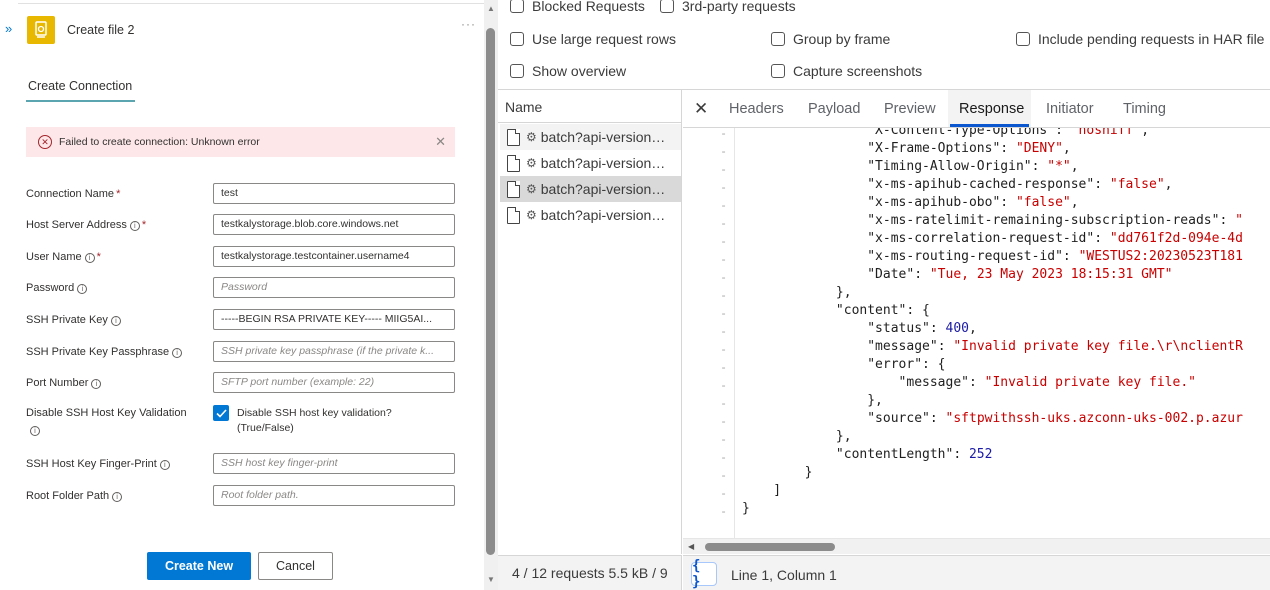  I want to click on divider, so click(590, 122).